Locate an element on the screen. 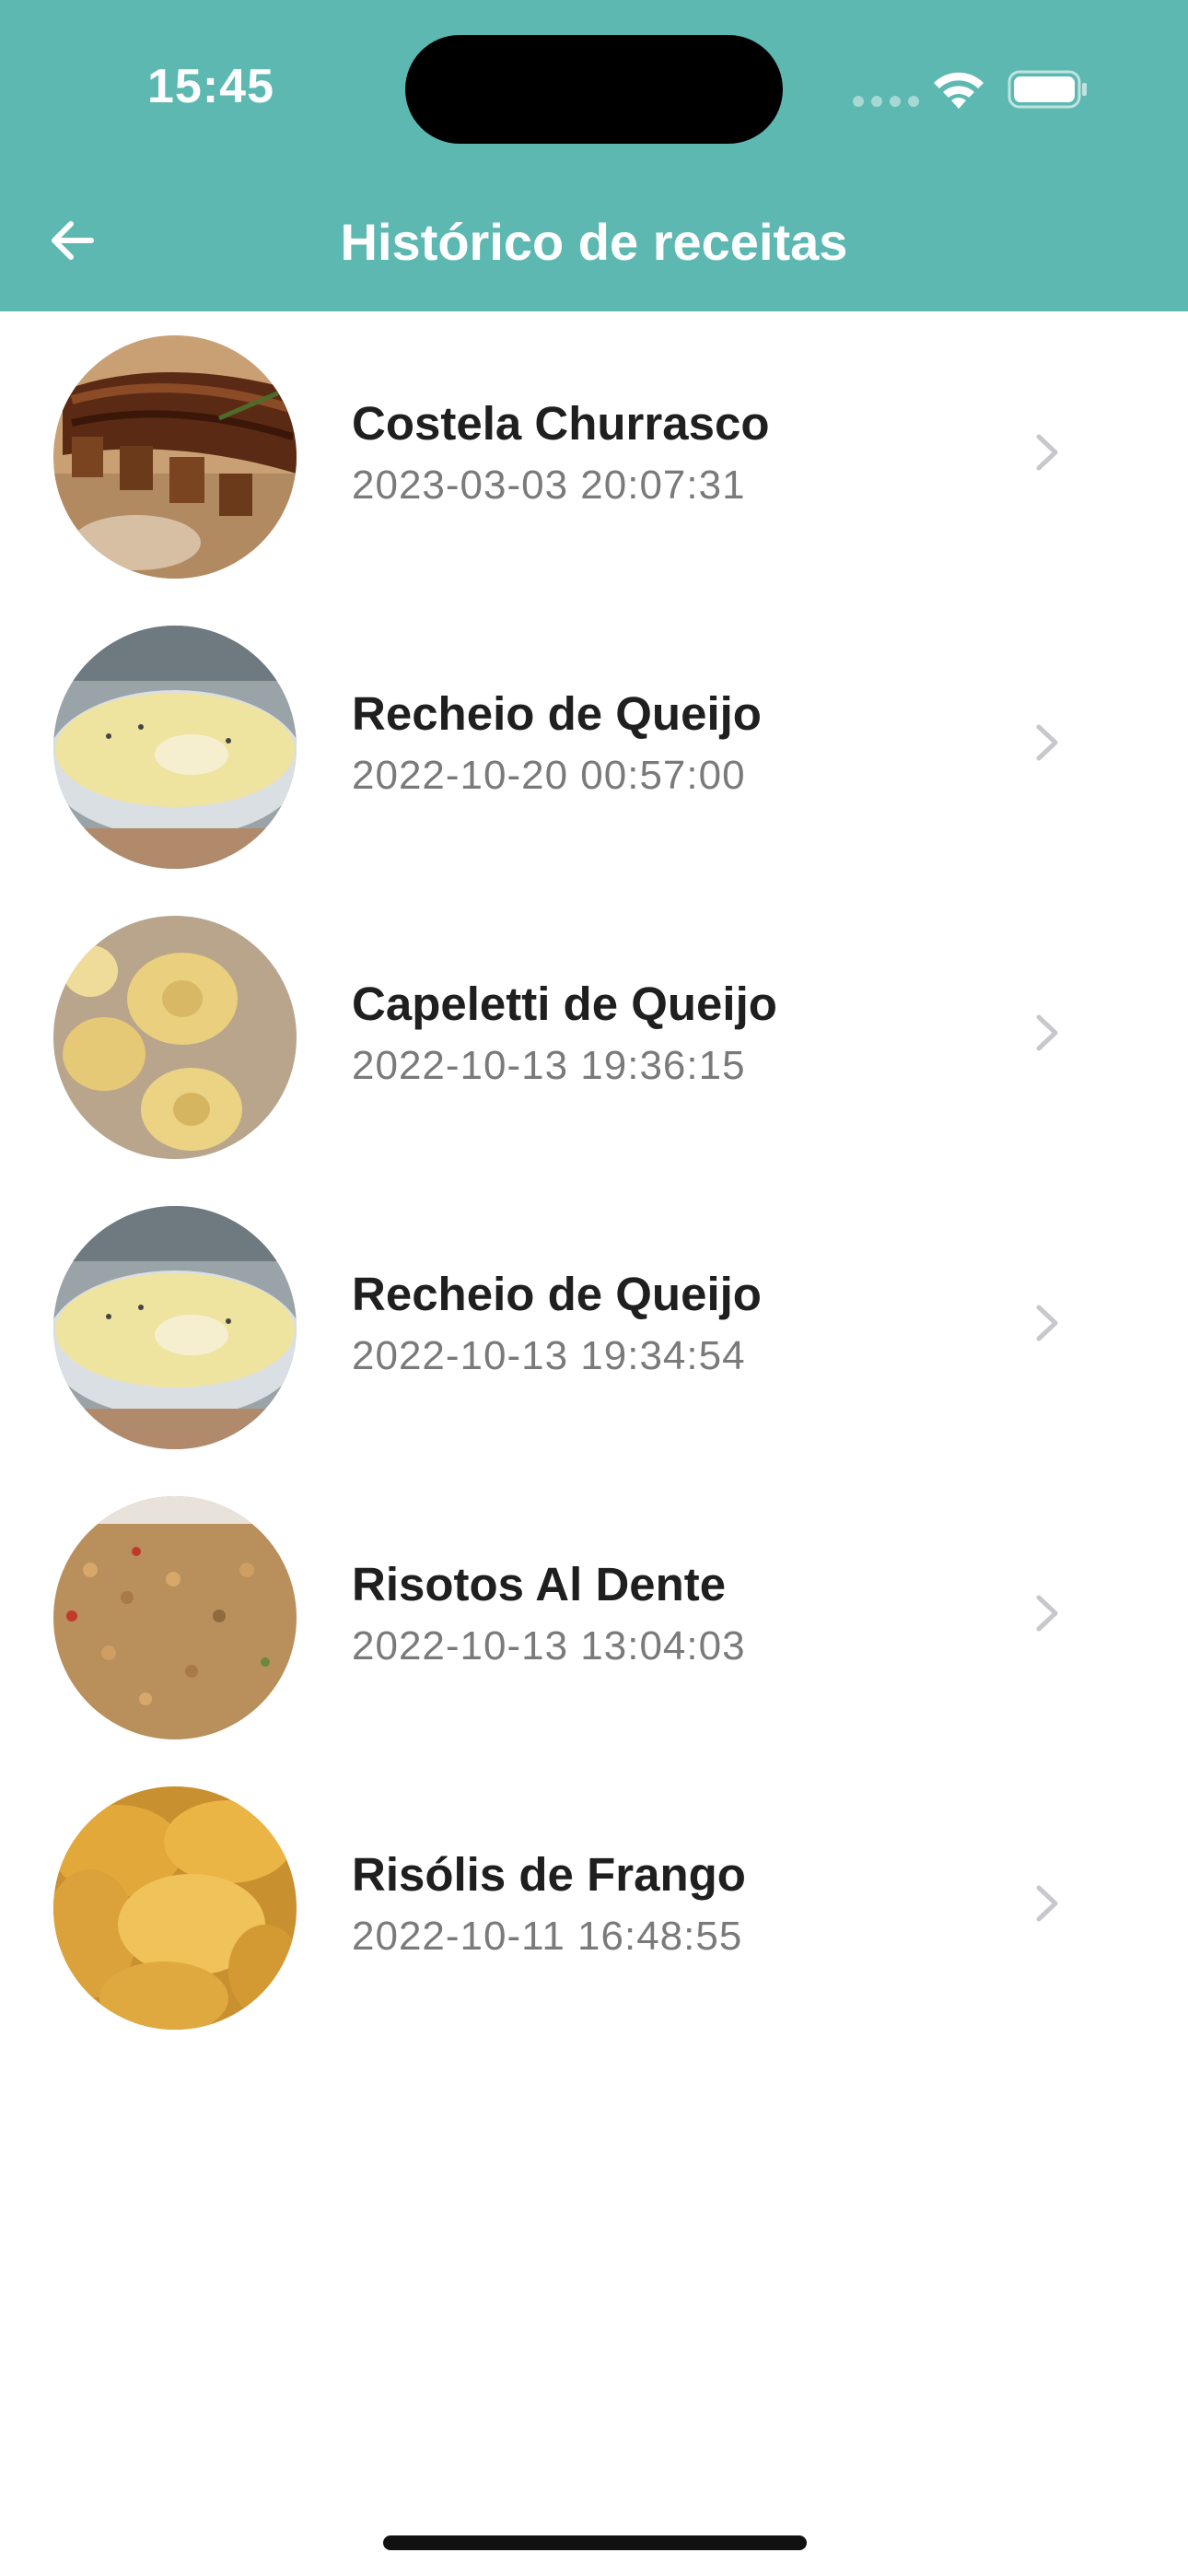 The width and height of the screenshot is (1188, 2576). list-item: Costela Churrasco 2023-03-03 20:07:31 is located at coordinates (594, 456).